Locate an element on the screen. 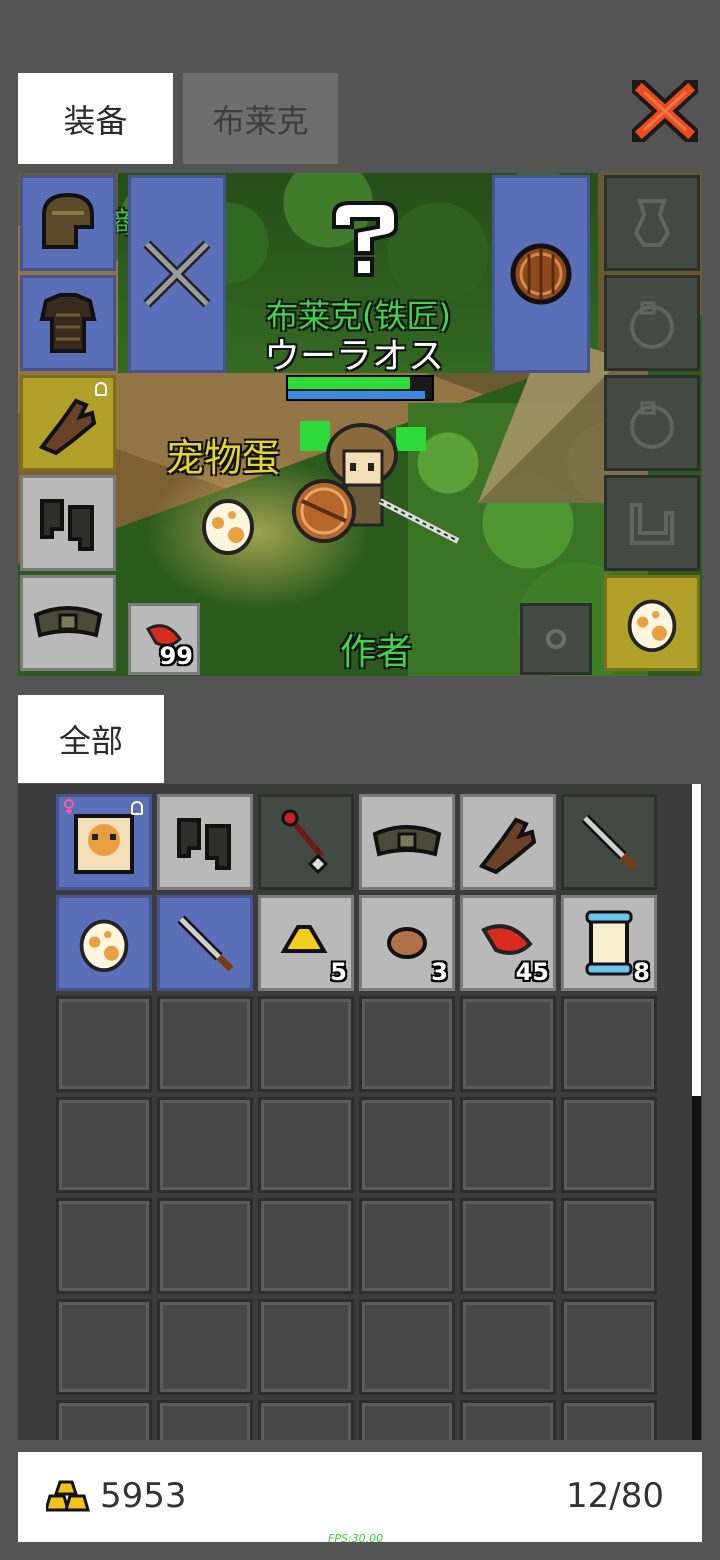 Image resolution: width=720 pixels, height=1560 pixels. pet-portrait-icon is located at coordinates (104, 842).